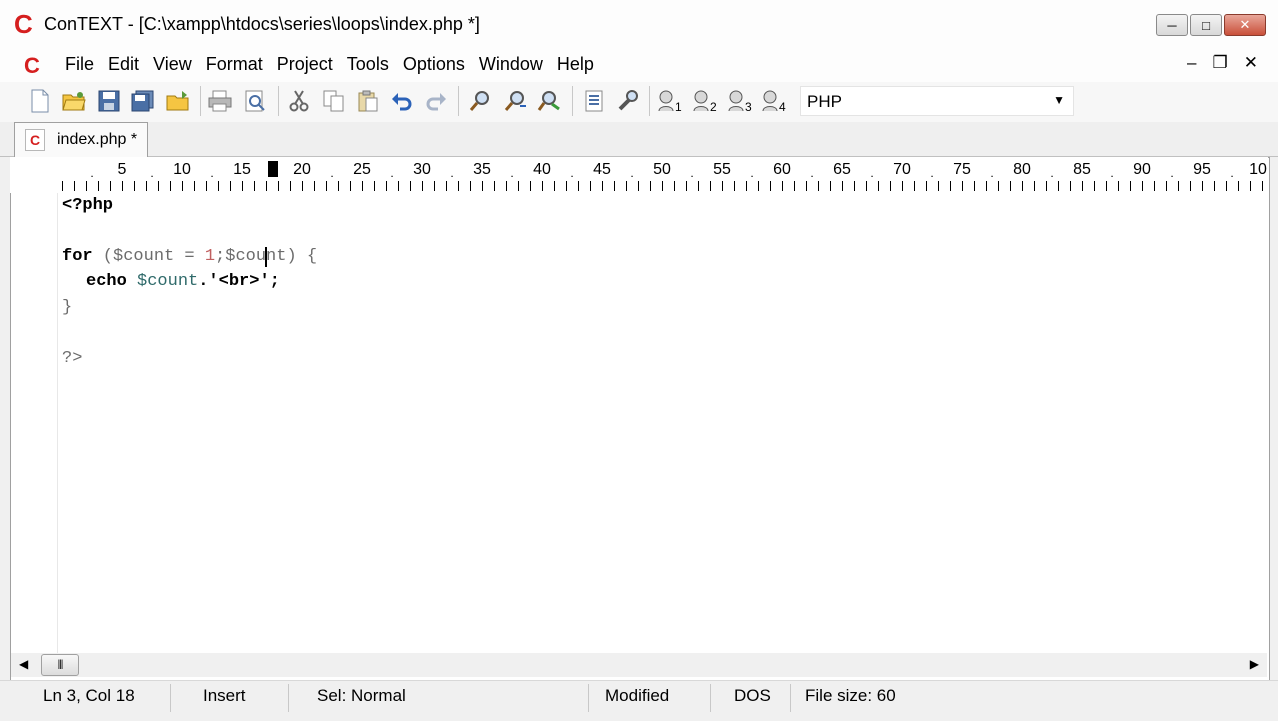  What do you see at coordinates (239, 281) in the screenshot?
I see `string-concat: .'<br>';` at bounding box center [239, 281].